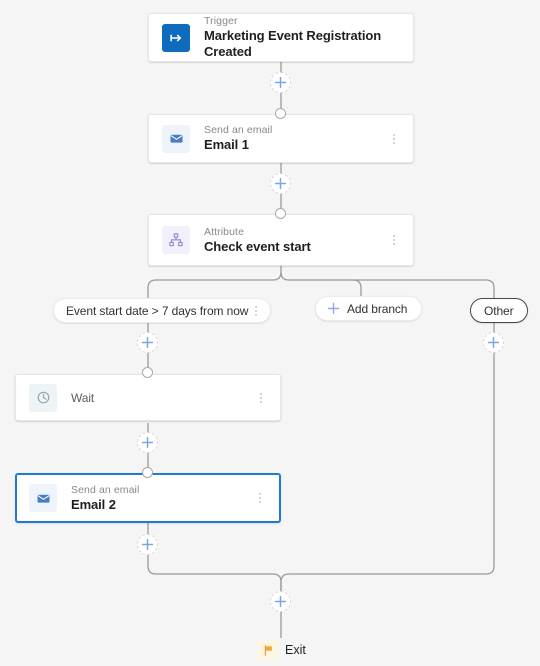 This screenshot has height=666, width=540. I want to click on plus-right-branch-top, so click(493, 342).